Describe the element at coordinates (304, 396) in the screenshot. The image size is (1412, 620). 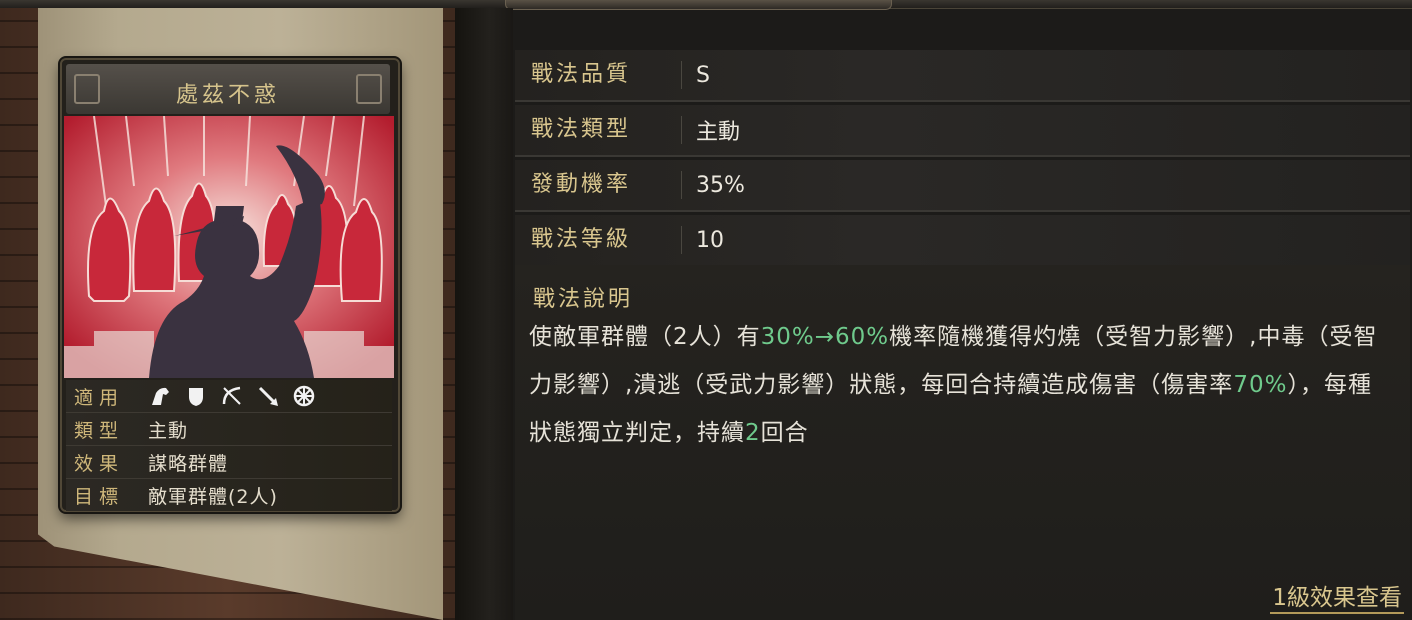
I see `chariot-wheel-icon` at that location.